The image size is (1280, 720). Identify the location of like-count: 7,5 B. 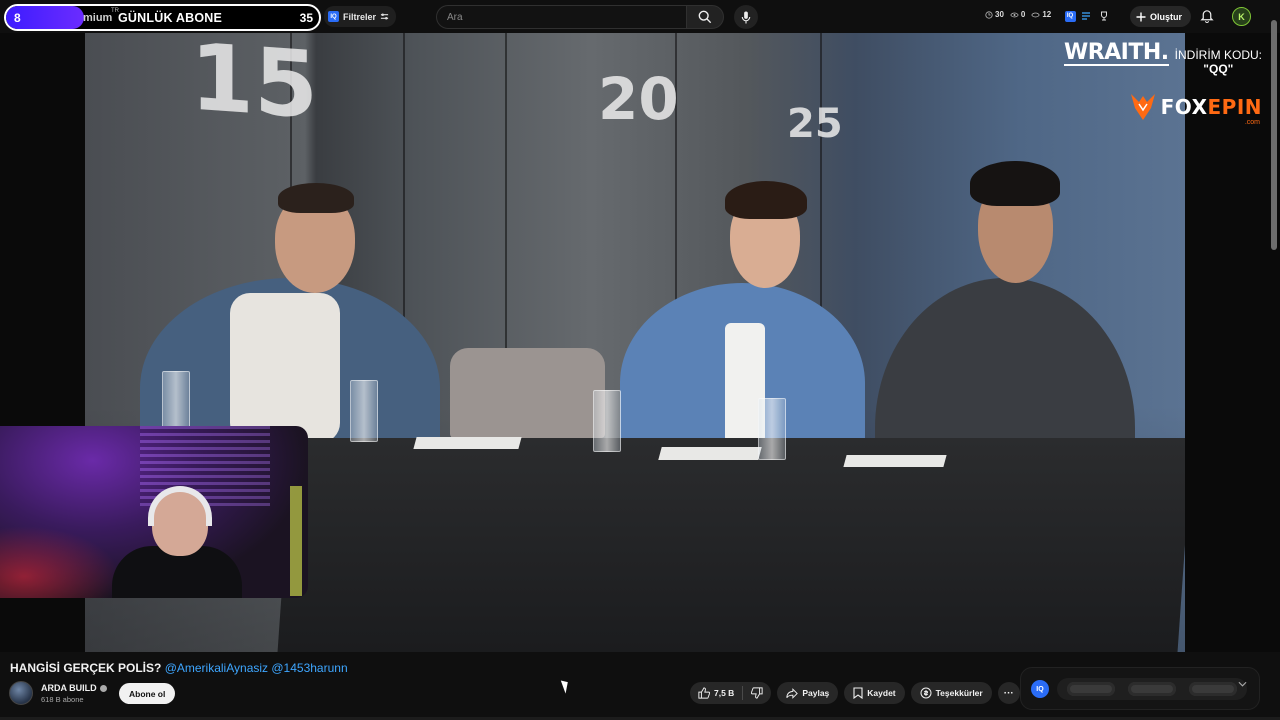
(724, 693).